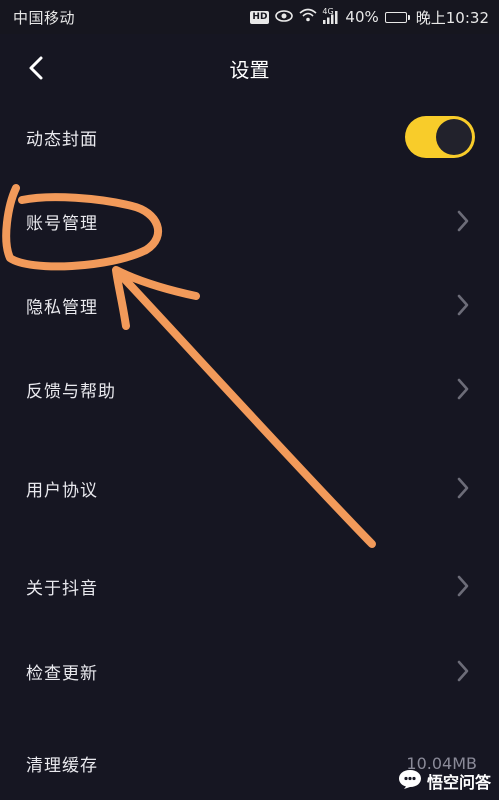 Image resolution: width=499 pixels, height=800 pixels. Describe the element at coordinates (62, 223) in the screenshot. I see `setting-label: 账号管理` at that location.